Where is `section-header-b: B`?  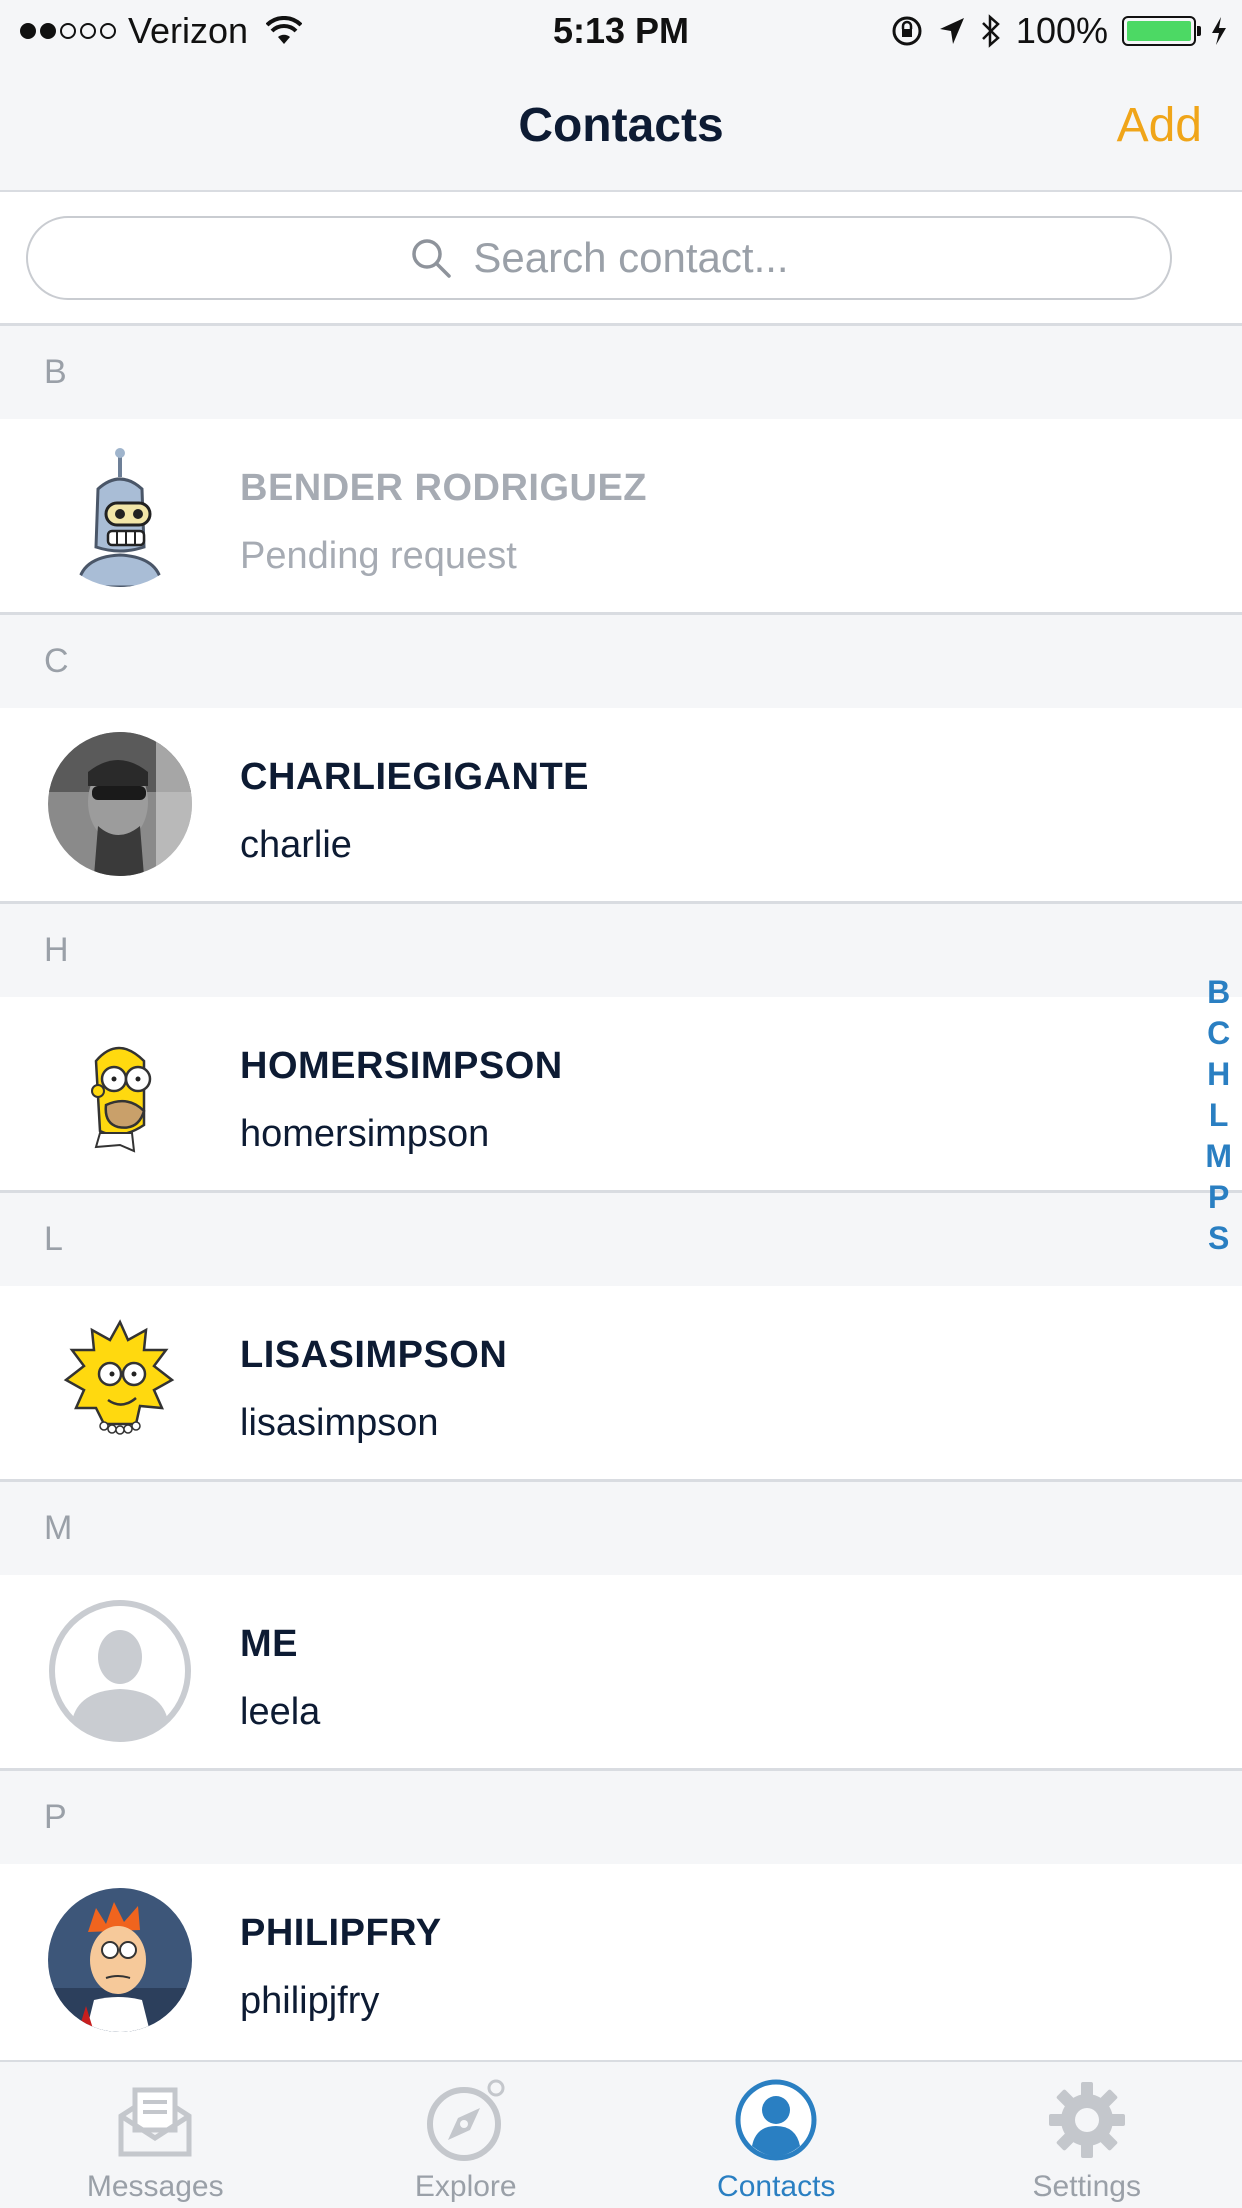 section-header-b: B is located at coordinates (621, 372).